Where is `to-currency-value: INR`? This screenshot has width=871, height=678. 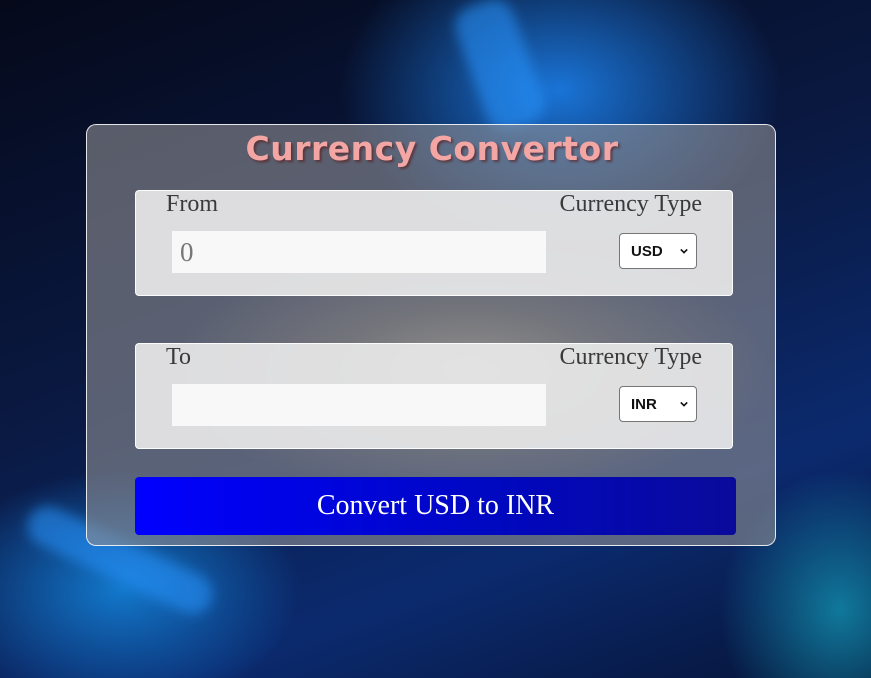 to-currency-value: INR is located at coordinates (644, 404).